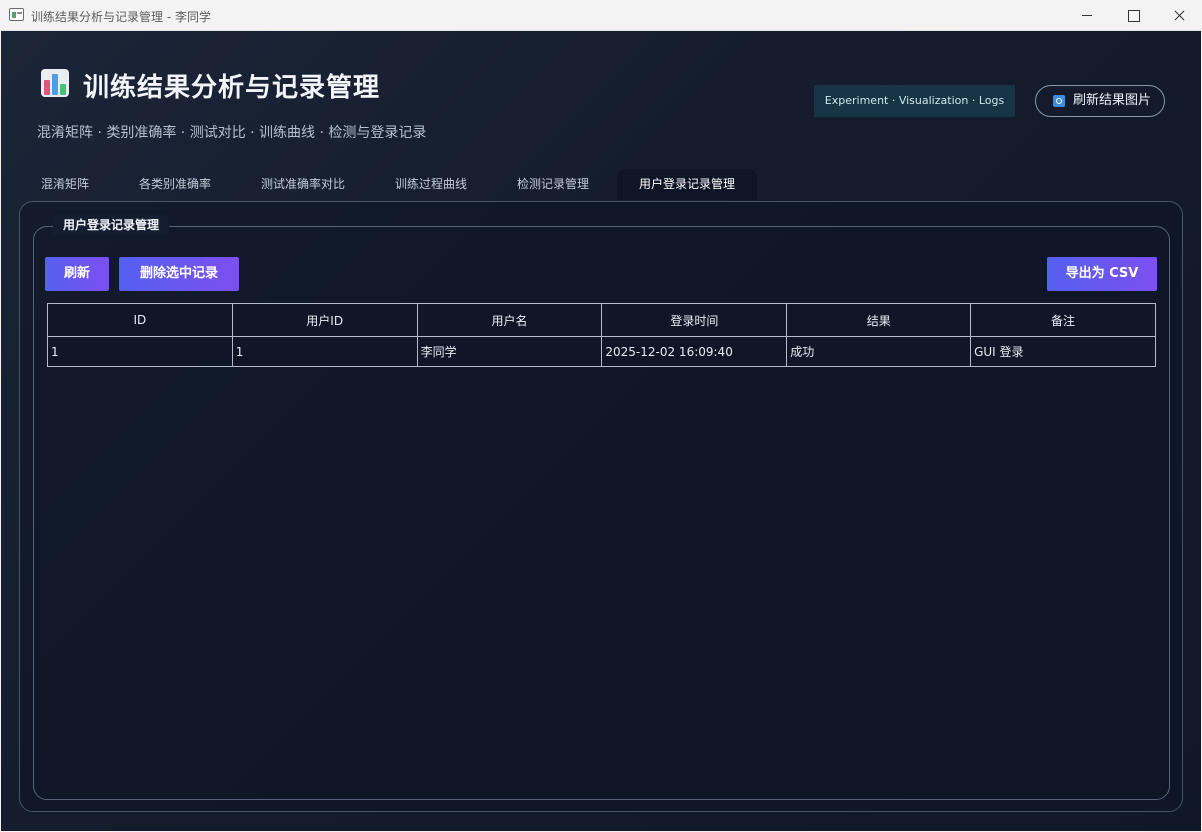 The height and width of the screenshot is (832, 1202). Describe the element at coordinates (1063, 351) in the screenshot. I see `table-cell: GUI 登录` at that location.